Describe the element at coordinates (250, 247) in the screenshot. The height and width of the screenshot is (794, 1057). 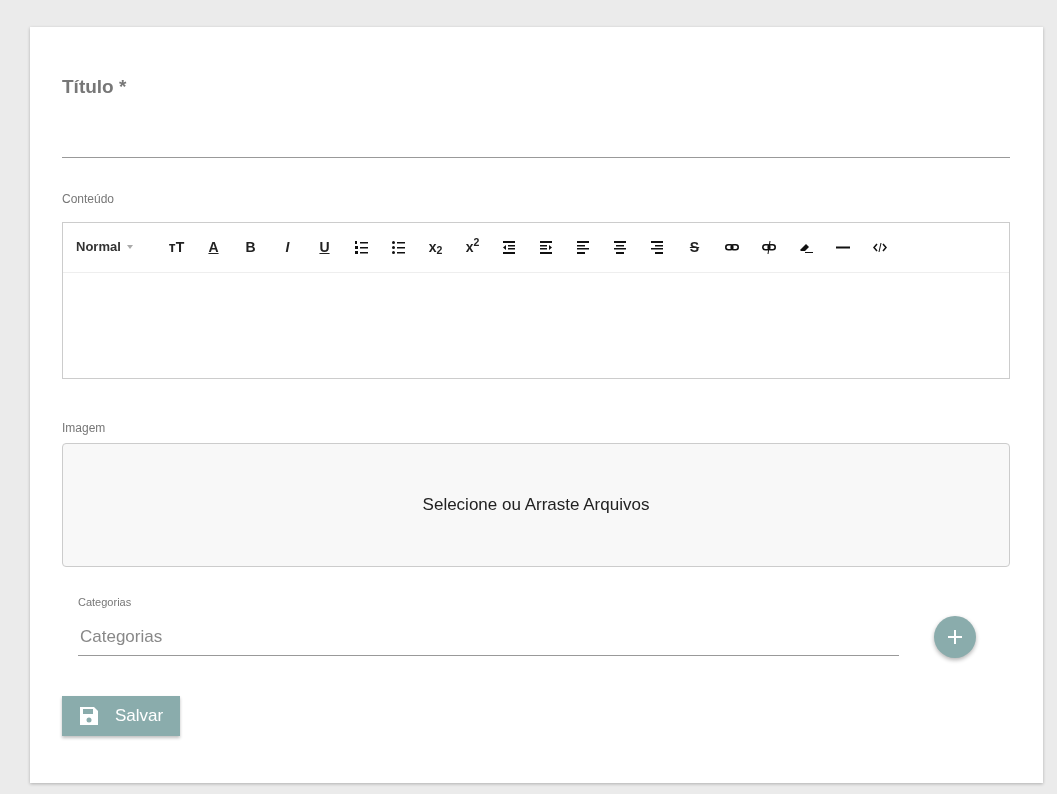
I see `bold-button: B` at that location.